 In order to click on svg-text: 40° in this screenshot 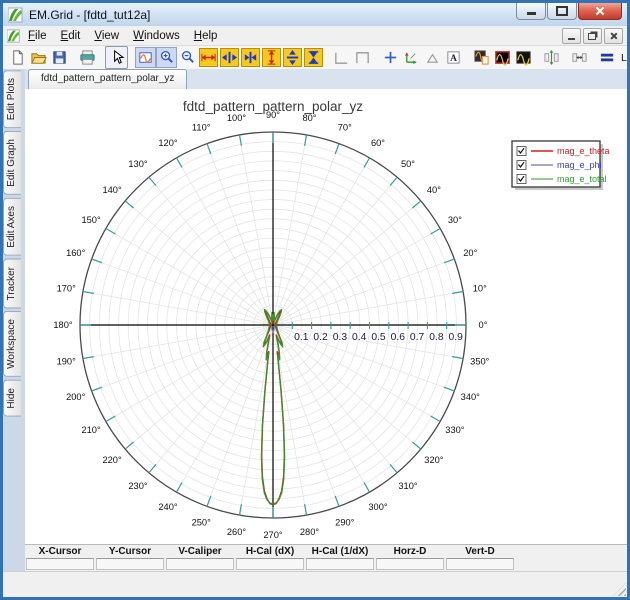, I will do `click(434, 190)`.